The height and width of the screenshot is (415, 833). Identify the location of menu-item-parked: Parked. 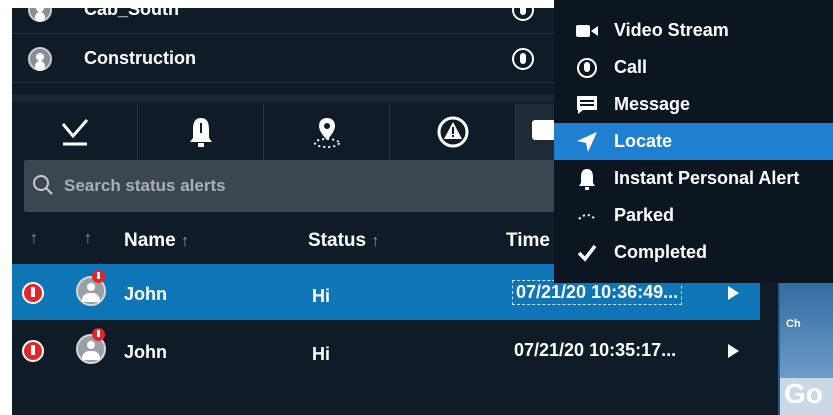
(693, 215).